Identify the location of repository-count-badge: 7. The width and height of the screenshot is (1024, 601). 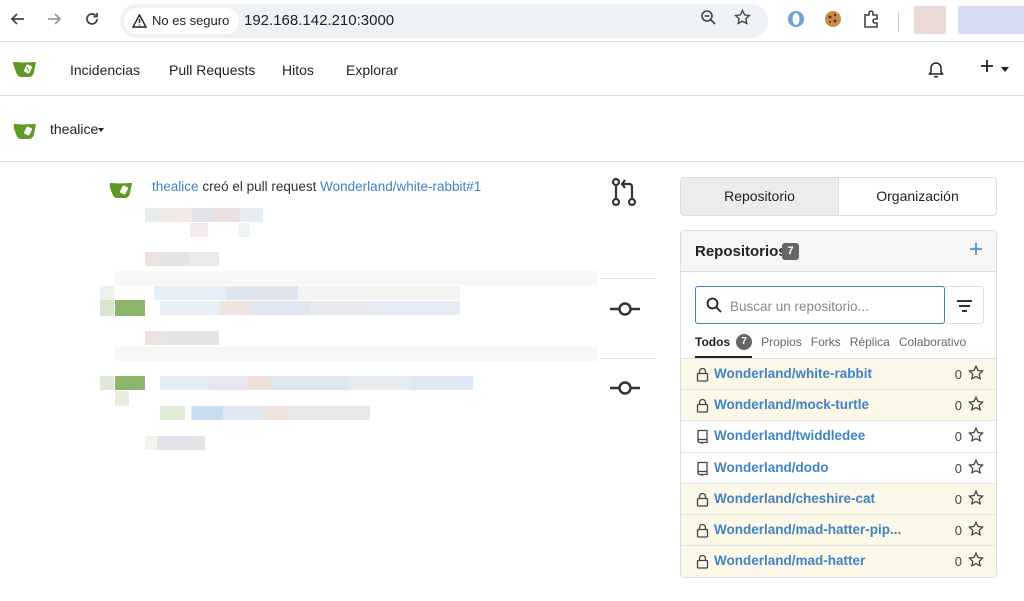
(790, 251).